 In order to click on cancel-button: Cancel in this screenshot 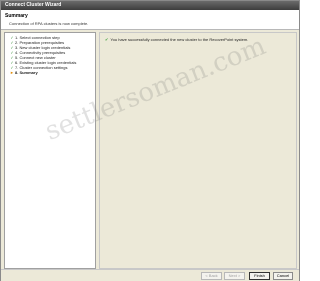, I will do `click(283, 276)`.